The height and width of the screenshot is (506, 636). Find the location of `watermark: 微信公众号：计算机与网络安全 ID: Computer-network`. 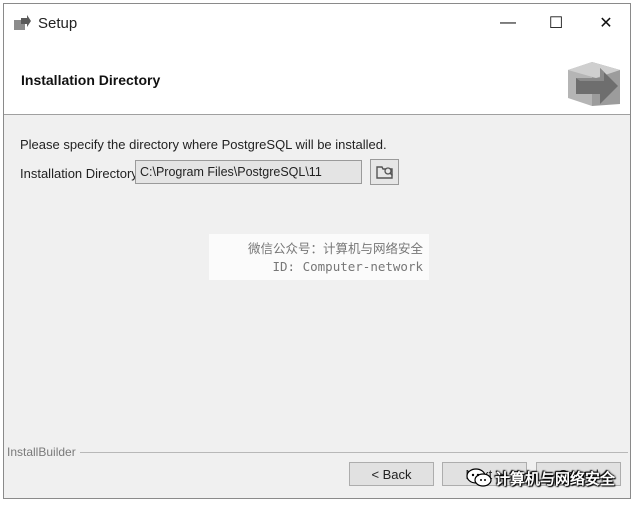

watermark: 微信公众号：计算机与网络安全 ID: Computer-network is located at coordinates (319, 257).